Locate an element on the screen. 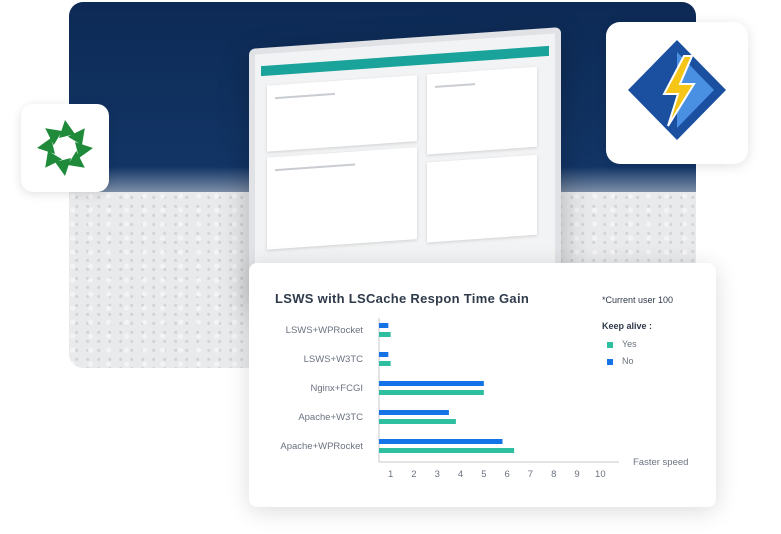  left-logo-tile is located at coordinates (65, 148).